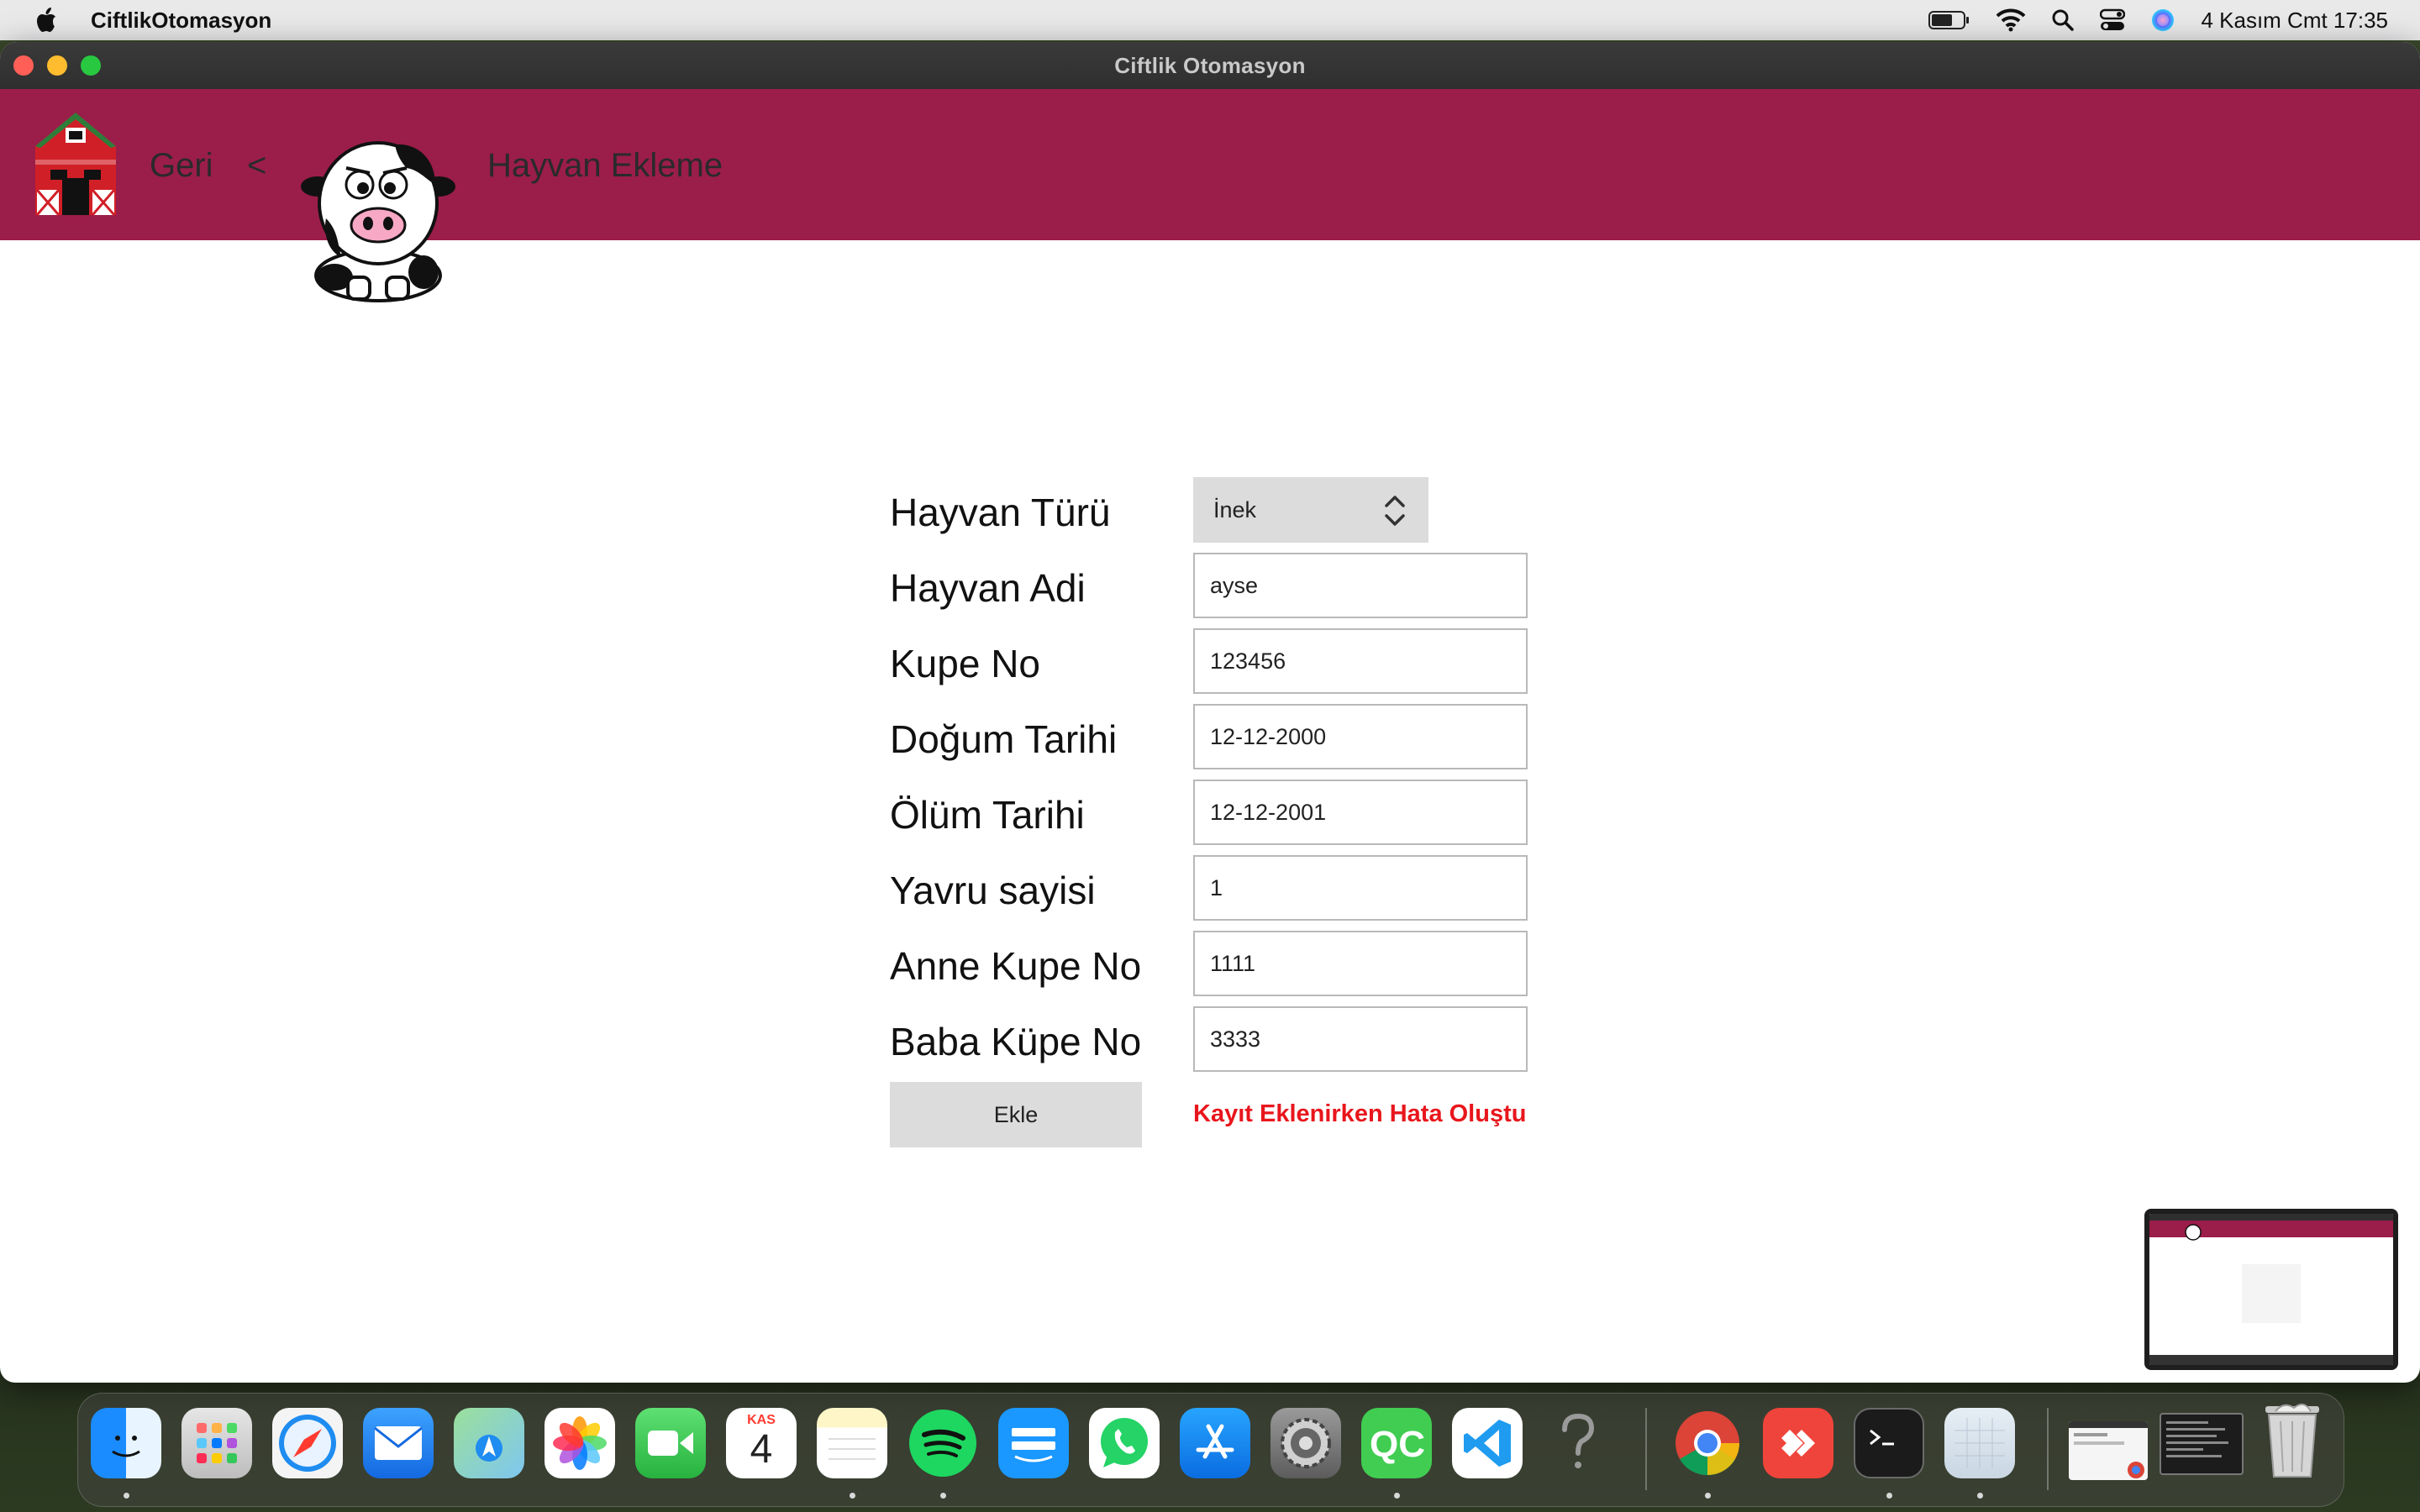 The width and height of the screenshot is (2420, 1512). What do you see at coordinates (398, 1443) in the screenshot?
I see `mail-icon` at bounding box center [398, 1443].